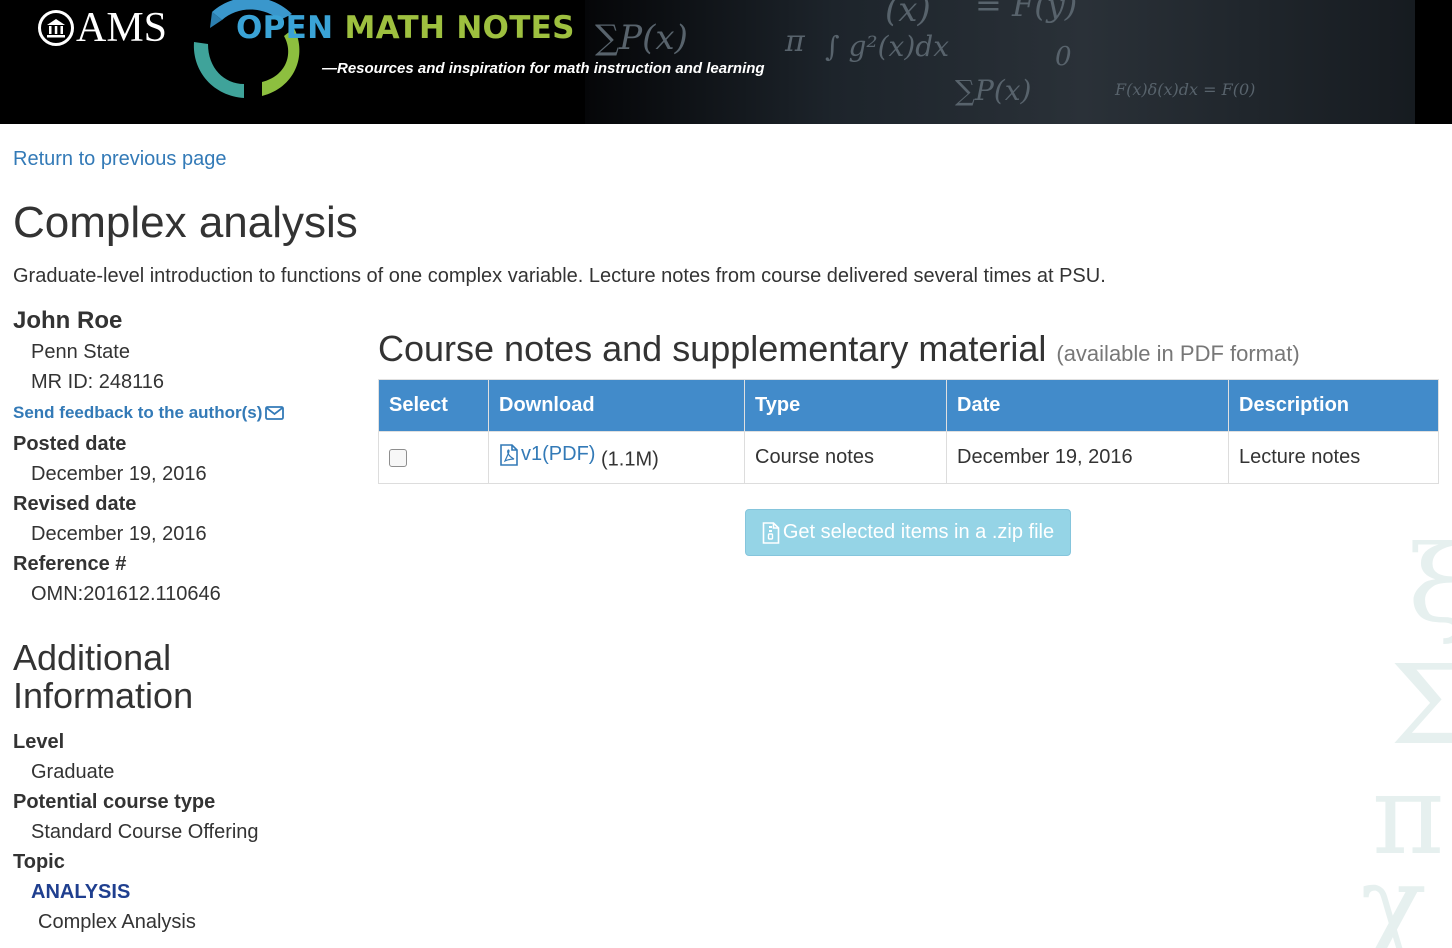 Image resolution: width=1452 pixels, height=948 pixels. What do you see at coordinates (630, 459) in the screenshot?
I see `file-size: (1.1M)` at bounding box center [630, 459].